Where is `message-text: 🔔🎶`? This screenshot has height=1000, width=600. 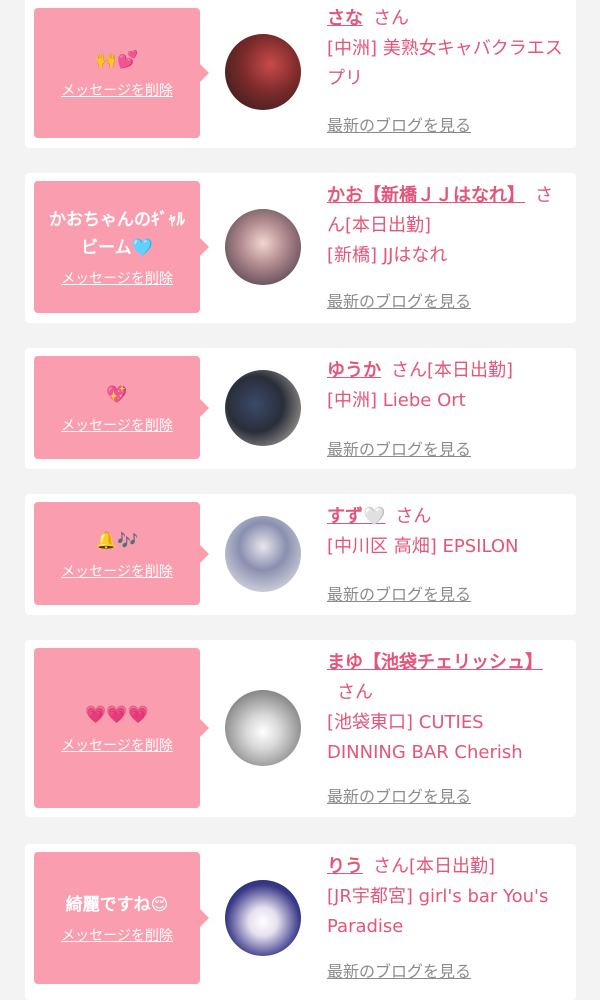
message-text: 🔔🎶 is located at coordinates (117, 540).